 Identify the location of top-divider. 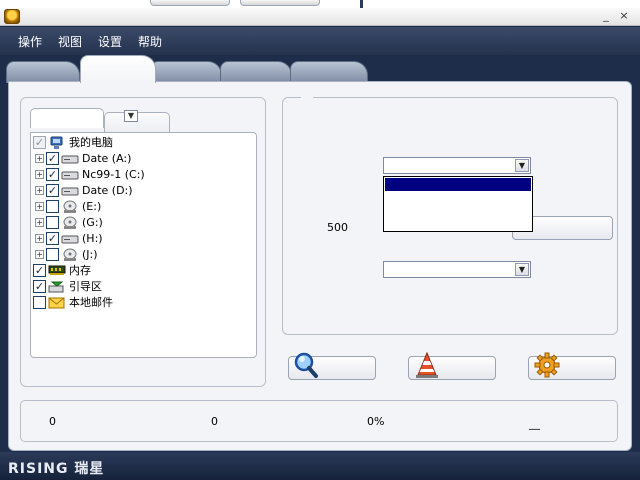
(361, 4).